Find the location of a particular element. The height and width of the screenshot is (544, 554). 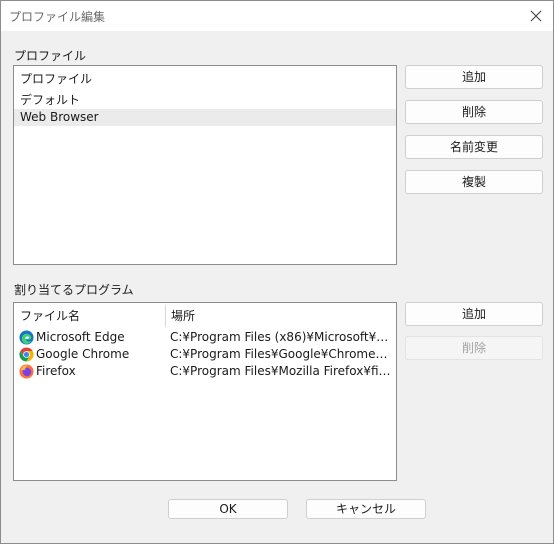

edge-icon is located at coordinates (26, 337).